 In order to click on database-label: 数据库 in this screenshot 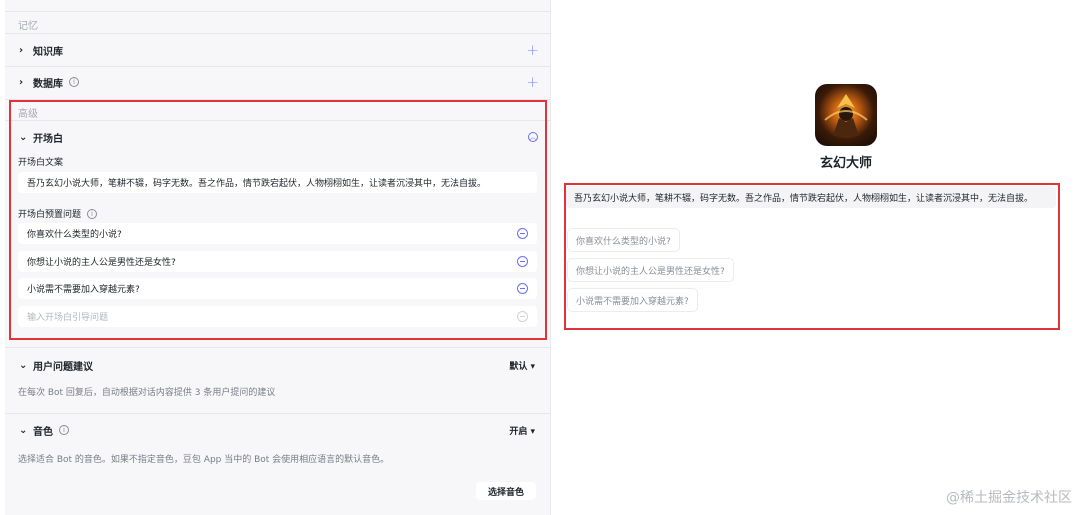, I will do `click(48, 84)`.